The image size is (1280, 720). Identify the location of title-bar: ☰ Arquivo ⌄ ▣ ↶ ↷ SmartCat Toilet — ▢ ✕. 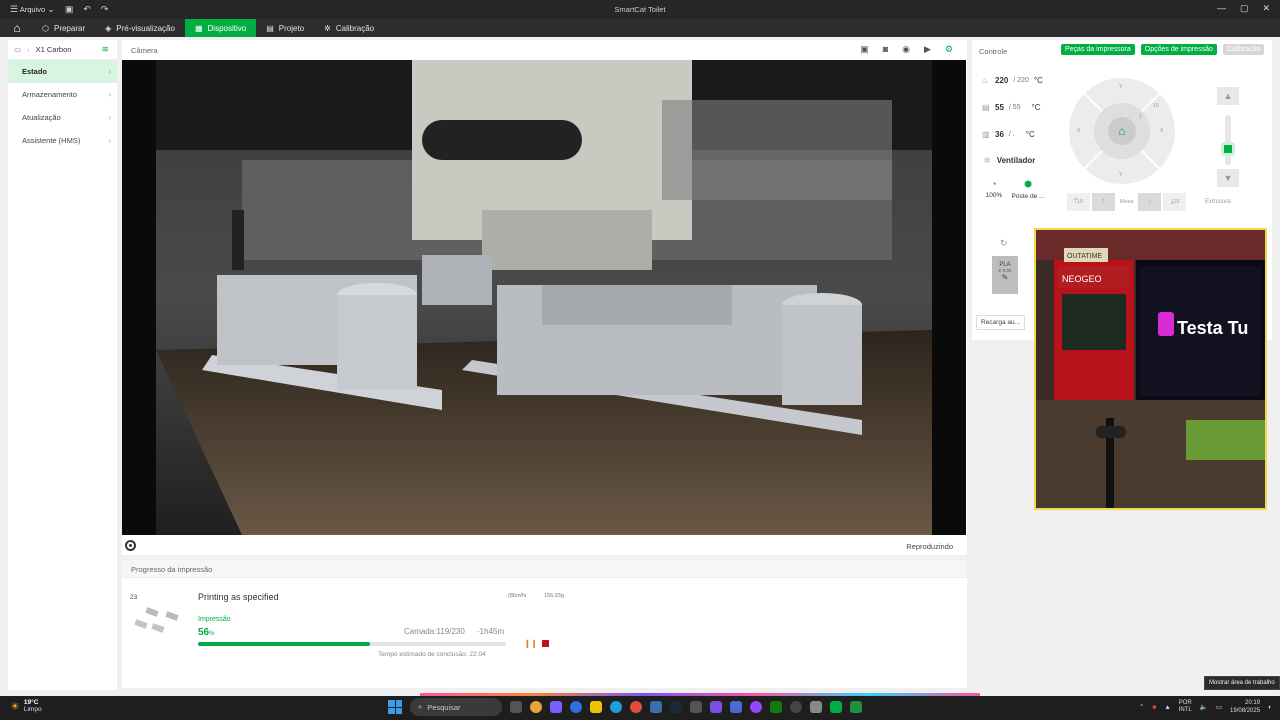
(640, 9).